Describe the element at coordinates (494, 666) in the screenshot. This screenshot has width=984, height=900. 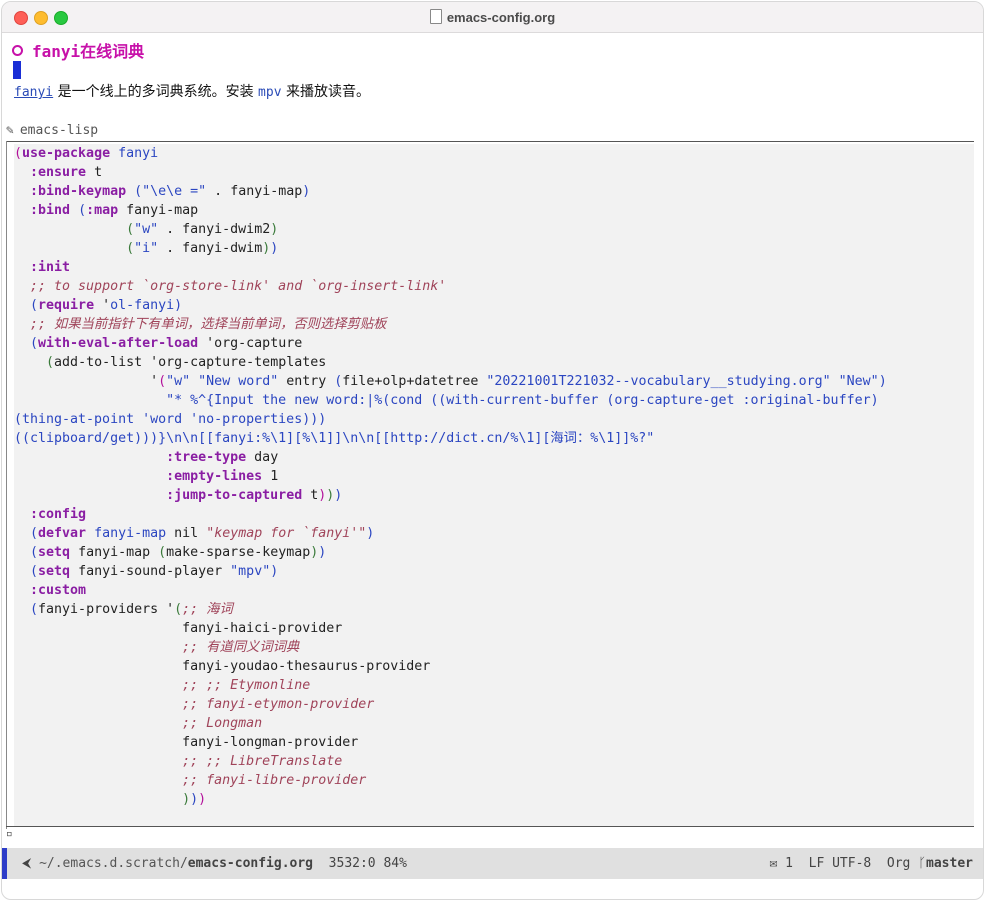
I see `code-line: fanyi-youdao-thesaurus-provider` at that location.